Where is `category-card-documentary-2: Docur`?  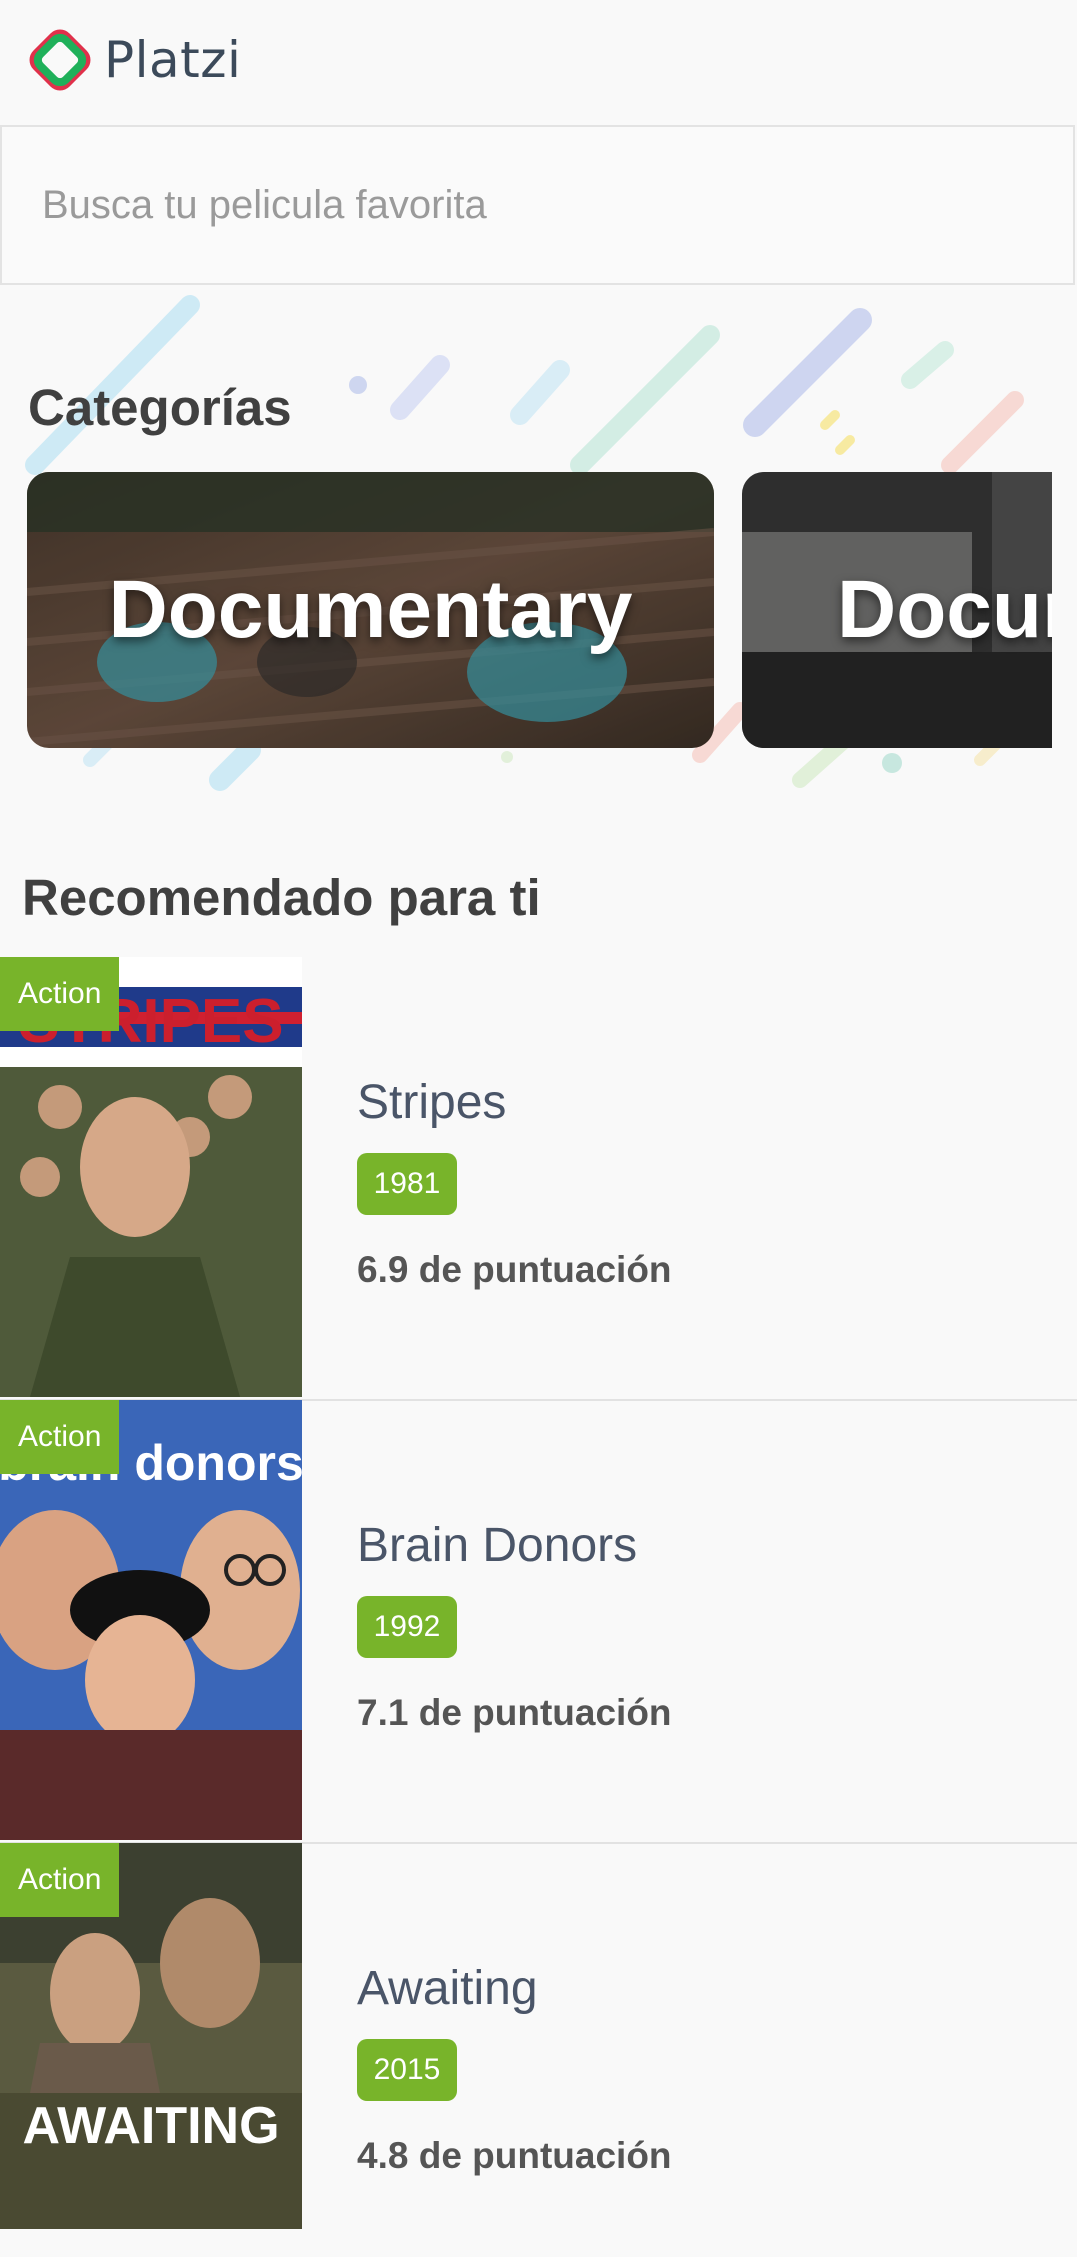 category-card-documentary-2: Docur is located at coordinates (897, 610).